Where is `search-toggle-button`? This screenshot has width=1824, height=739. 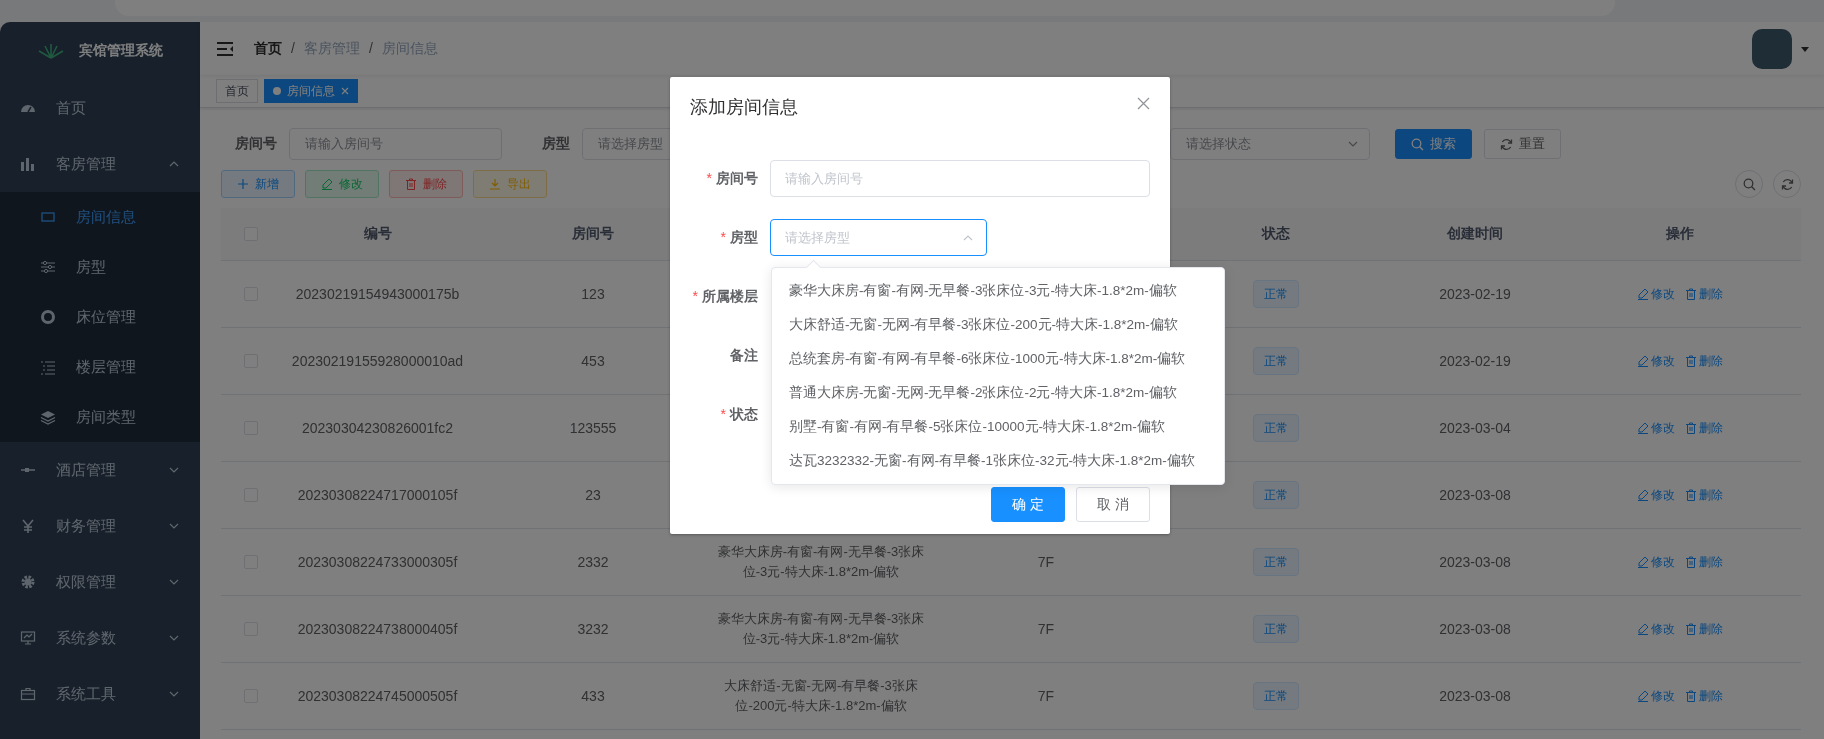
search-toggle-button is located at coordinates (1749, 184).